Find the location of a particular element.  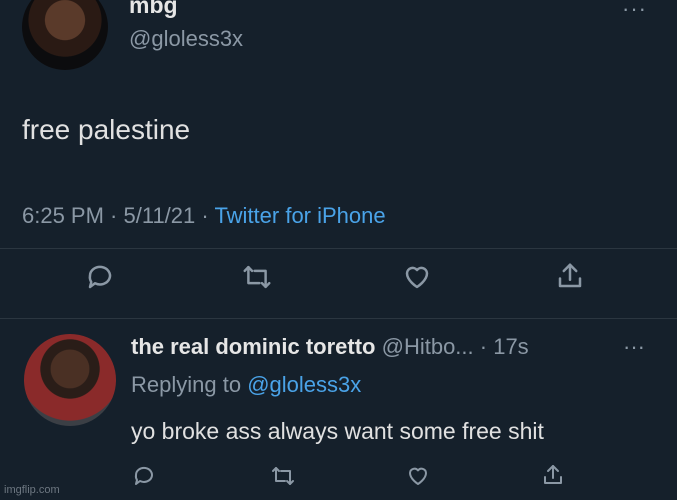

user-handle: @gloless3x is located at coordinates (186, 39).